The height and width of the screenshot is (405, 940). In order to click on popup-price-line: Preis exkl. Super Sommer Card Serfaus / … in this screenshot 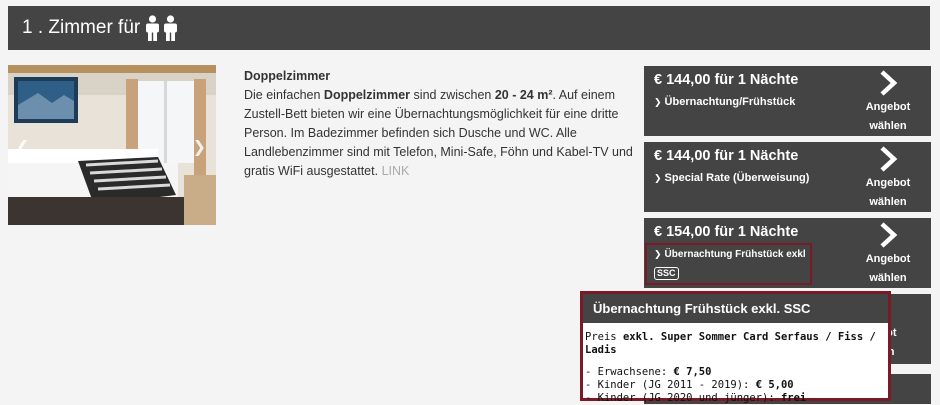, I will do `click(735, 344)`.